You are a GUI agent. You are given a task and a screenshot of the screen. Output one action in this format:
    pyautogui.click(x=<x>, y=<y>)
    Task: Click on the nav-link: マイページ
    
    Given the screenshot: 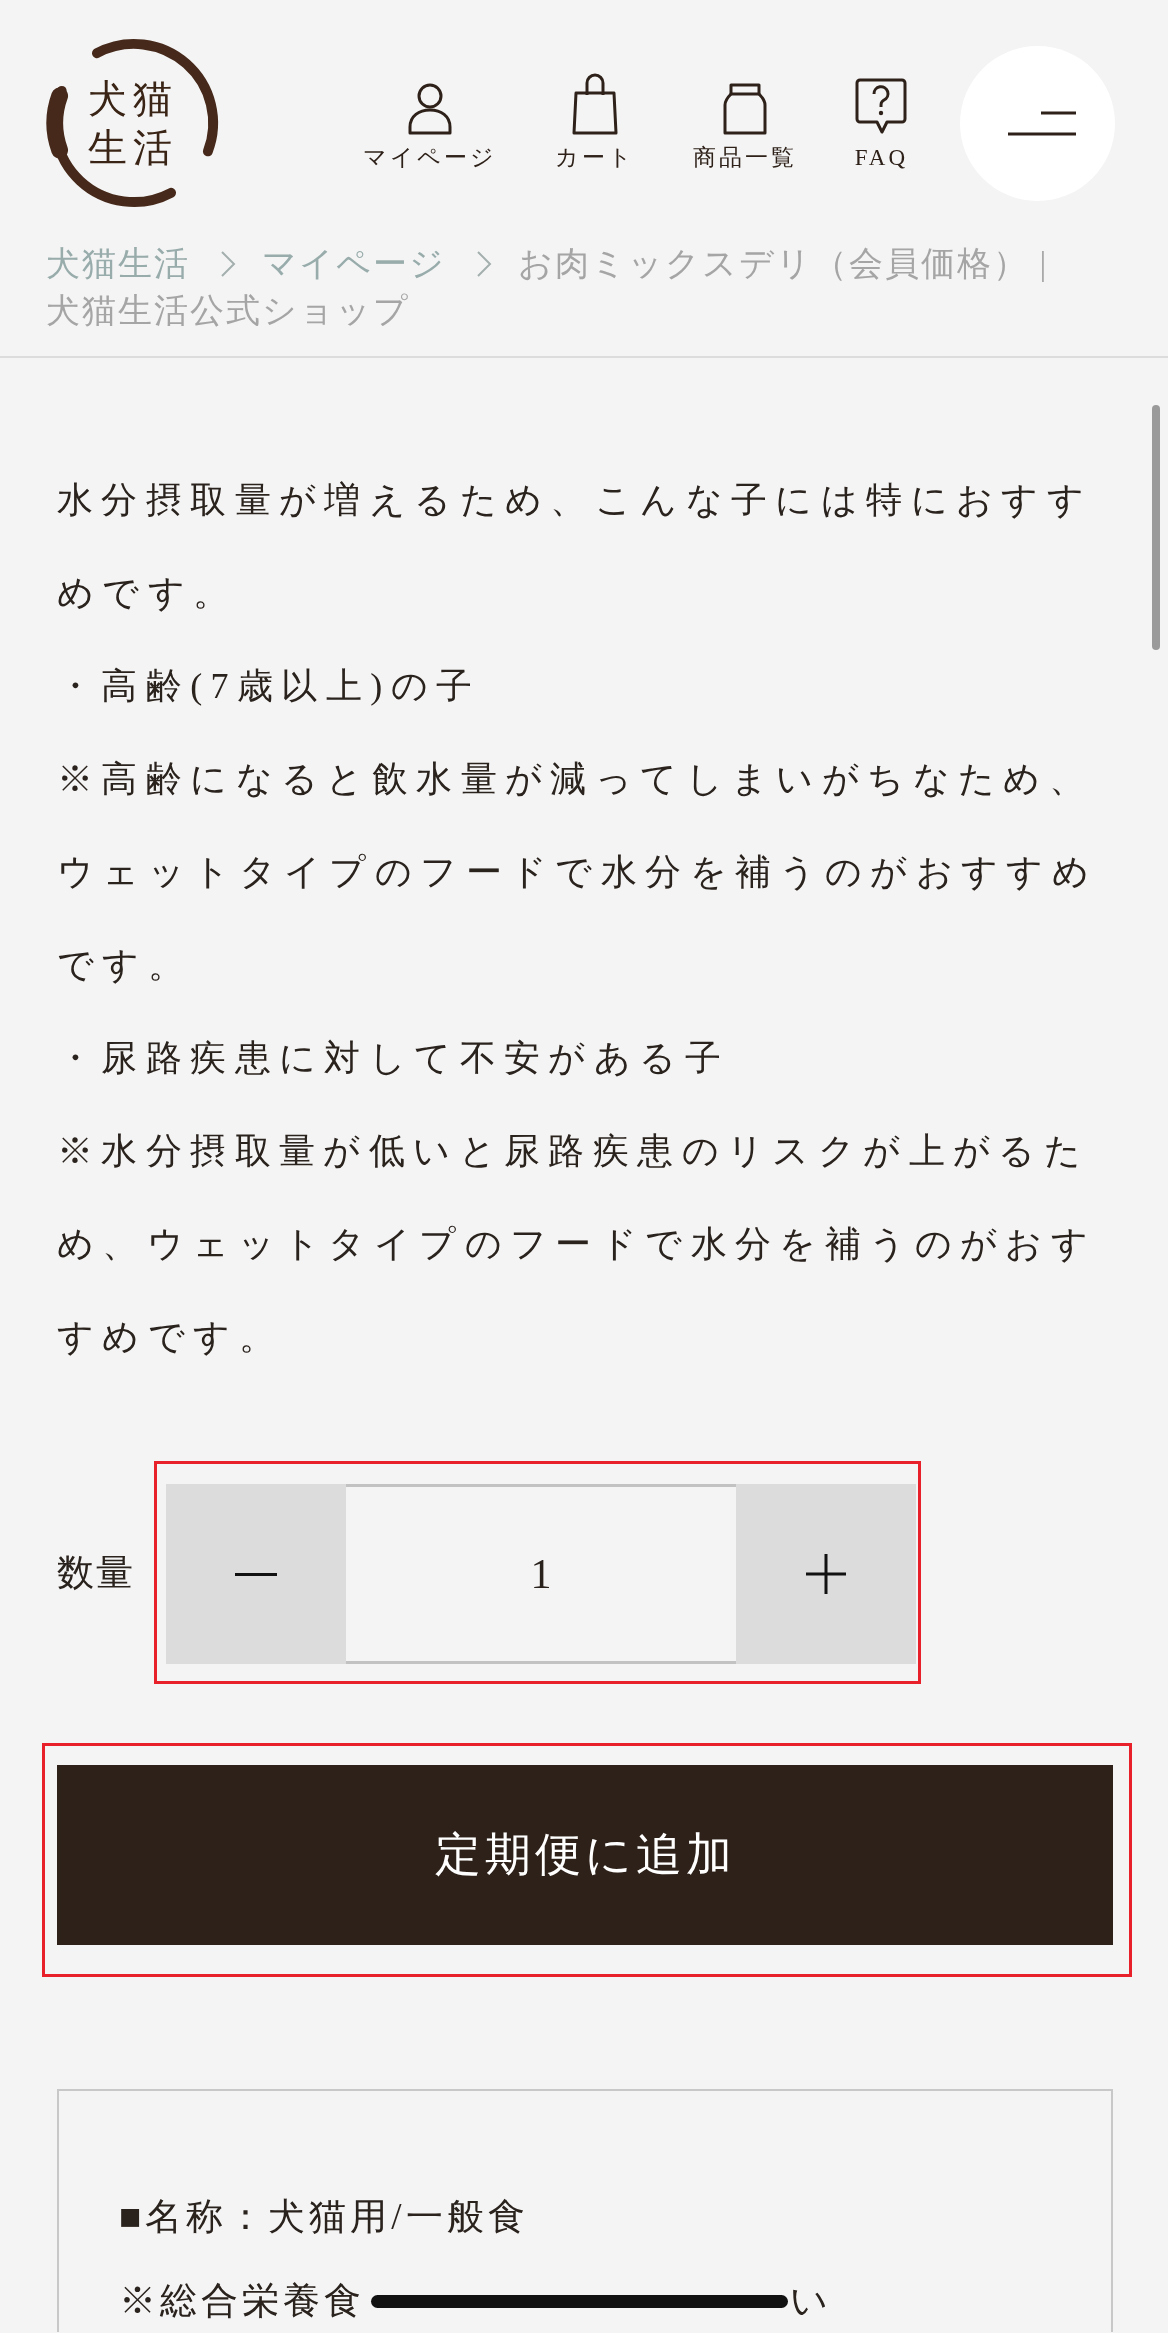 What is the action you would take?
    pyautogui.click(x=429, y=128)
    